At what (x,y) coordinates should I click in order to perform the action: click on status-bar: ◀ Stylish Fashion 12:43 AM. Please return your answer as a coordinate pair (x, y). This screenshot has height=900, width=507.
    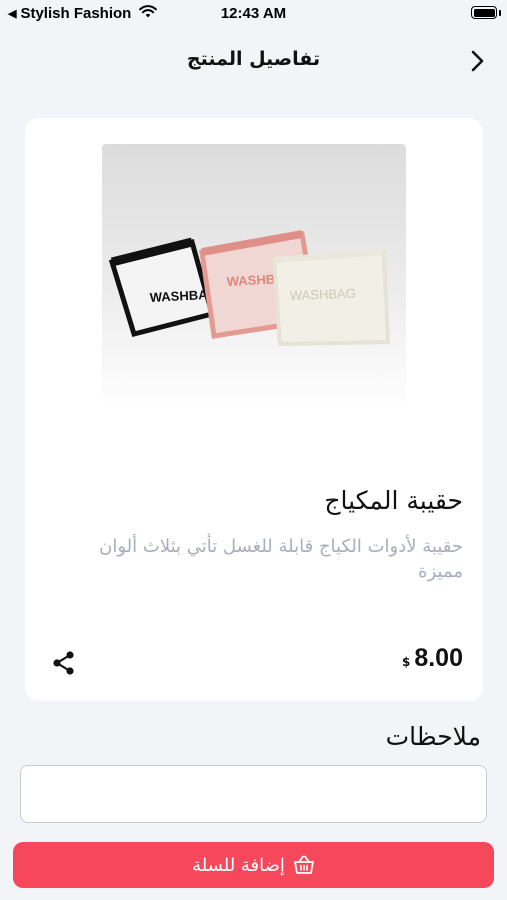
    Looking at the image, I should click on (253, 14).